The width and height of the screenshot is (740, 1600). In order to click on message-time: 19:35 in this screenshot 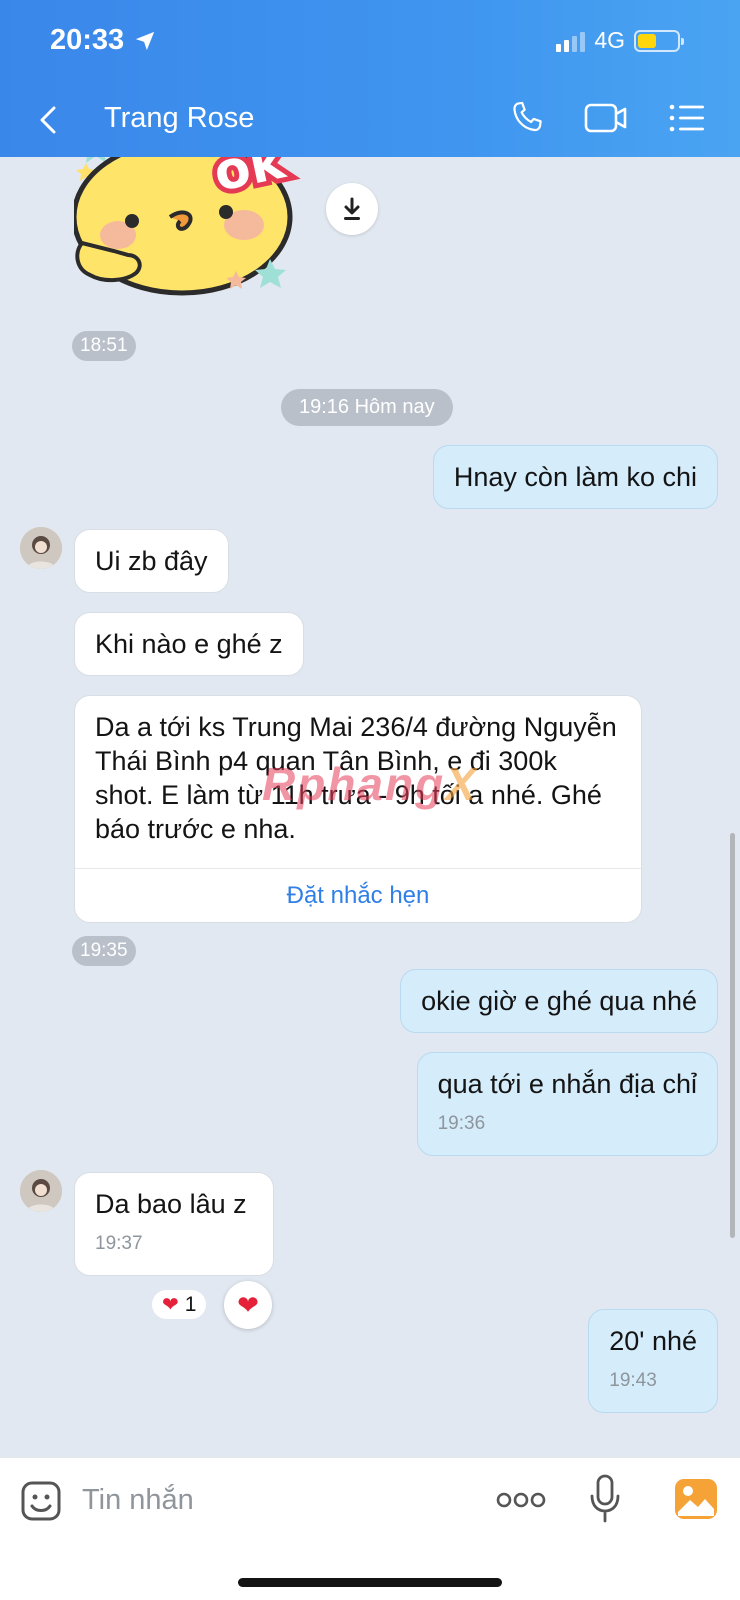, I will do `click(104, 951)`.